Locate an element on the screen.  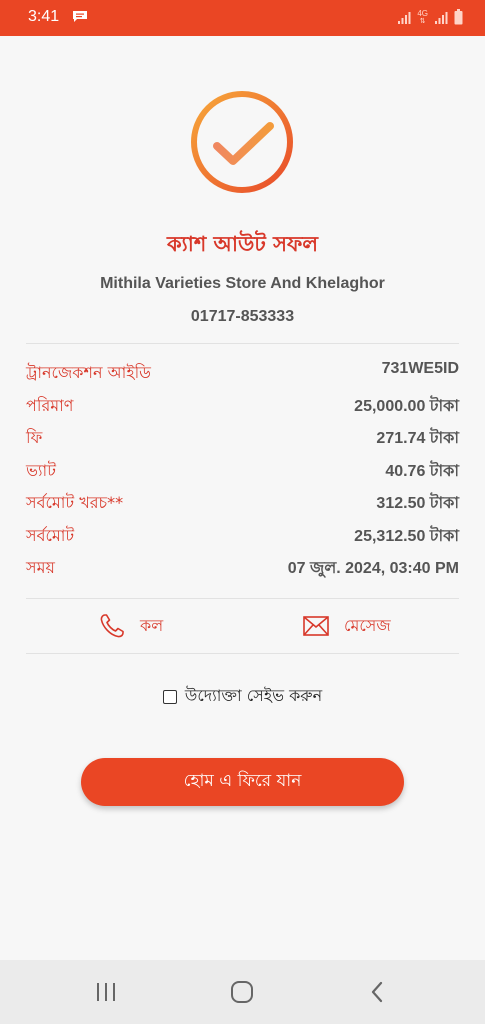
recent-apps-icon is located at coordinates (106, 992).